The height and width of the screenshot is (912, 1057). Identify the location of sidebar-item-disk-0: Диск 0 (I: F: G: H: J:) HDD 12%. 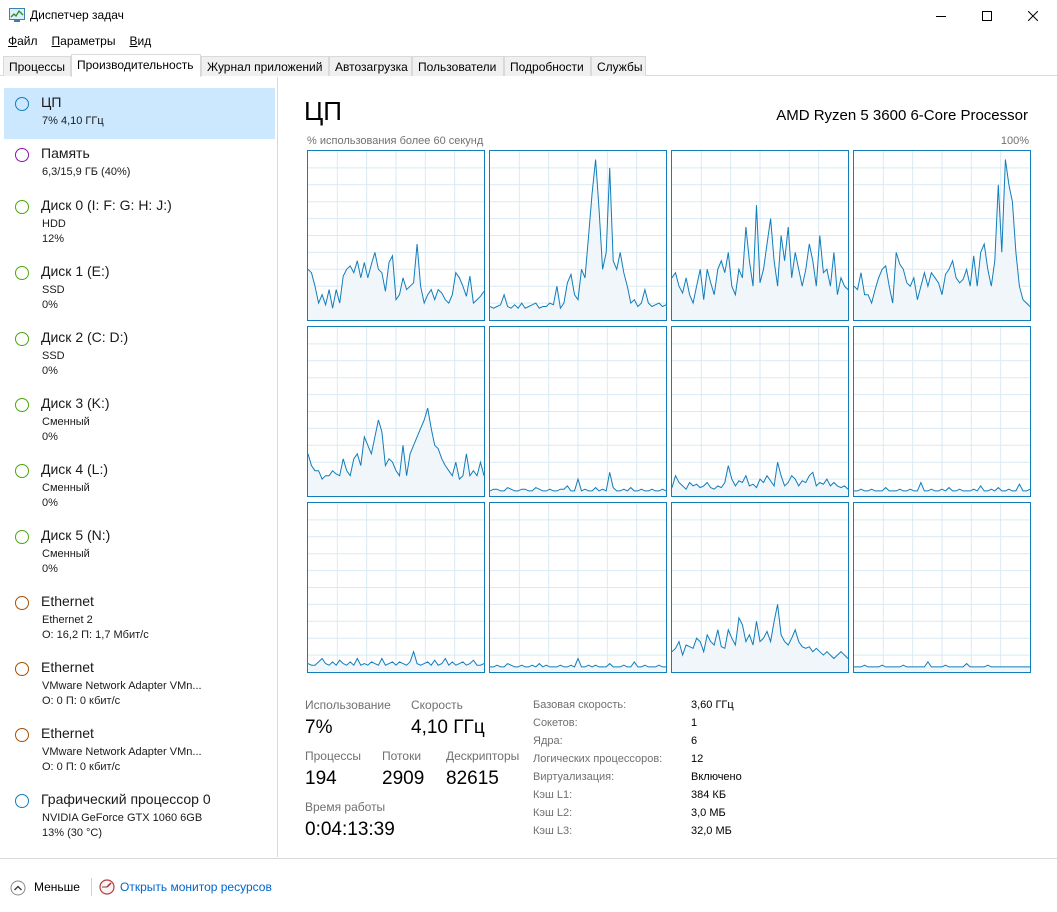
(139, 223).